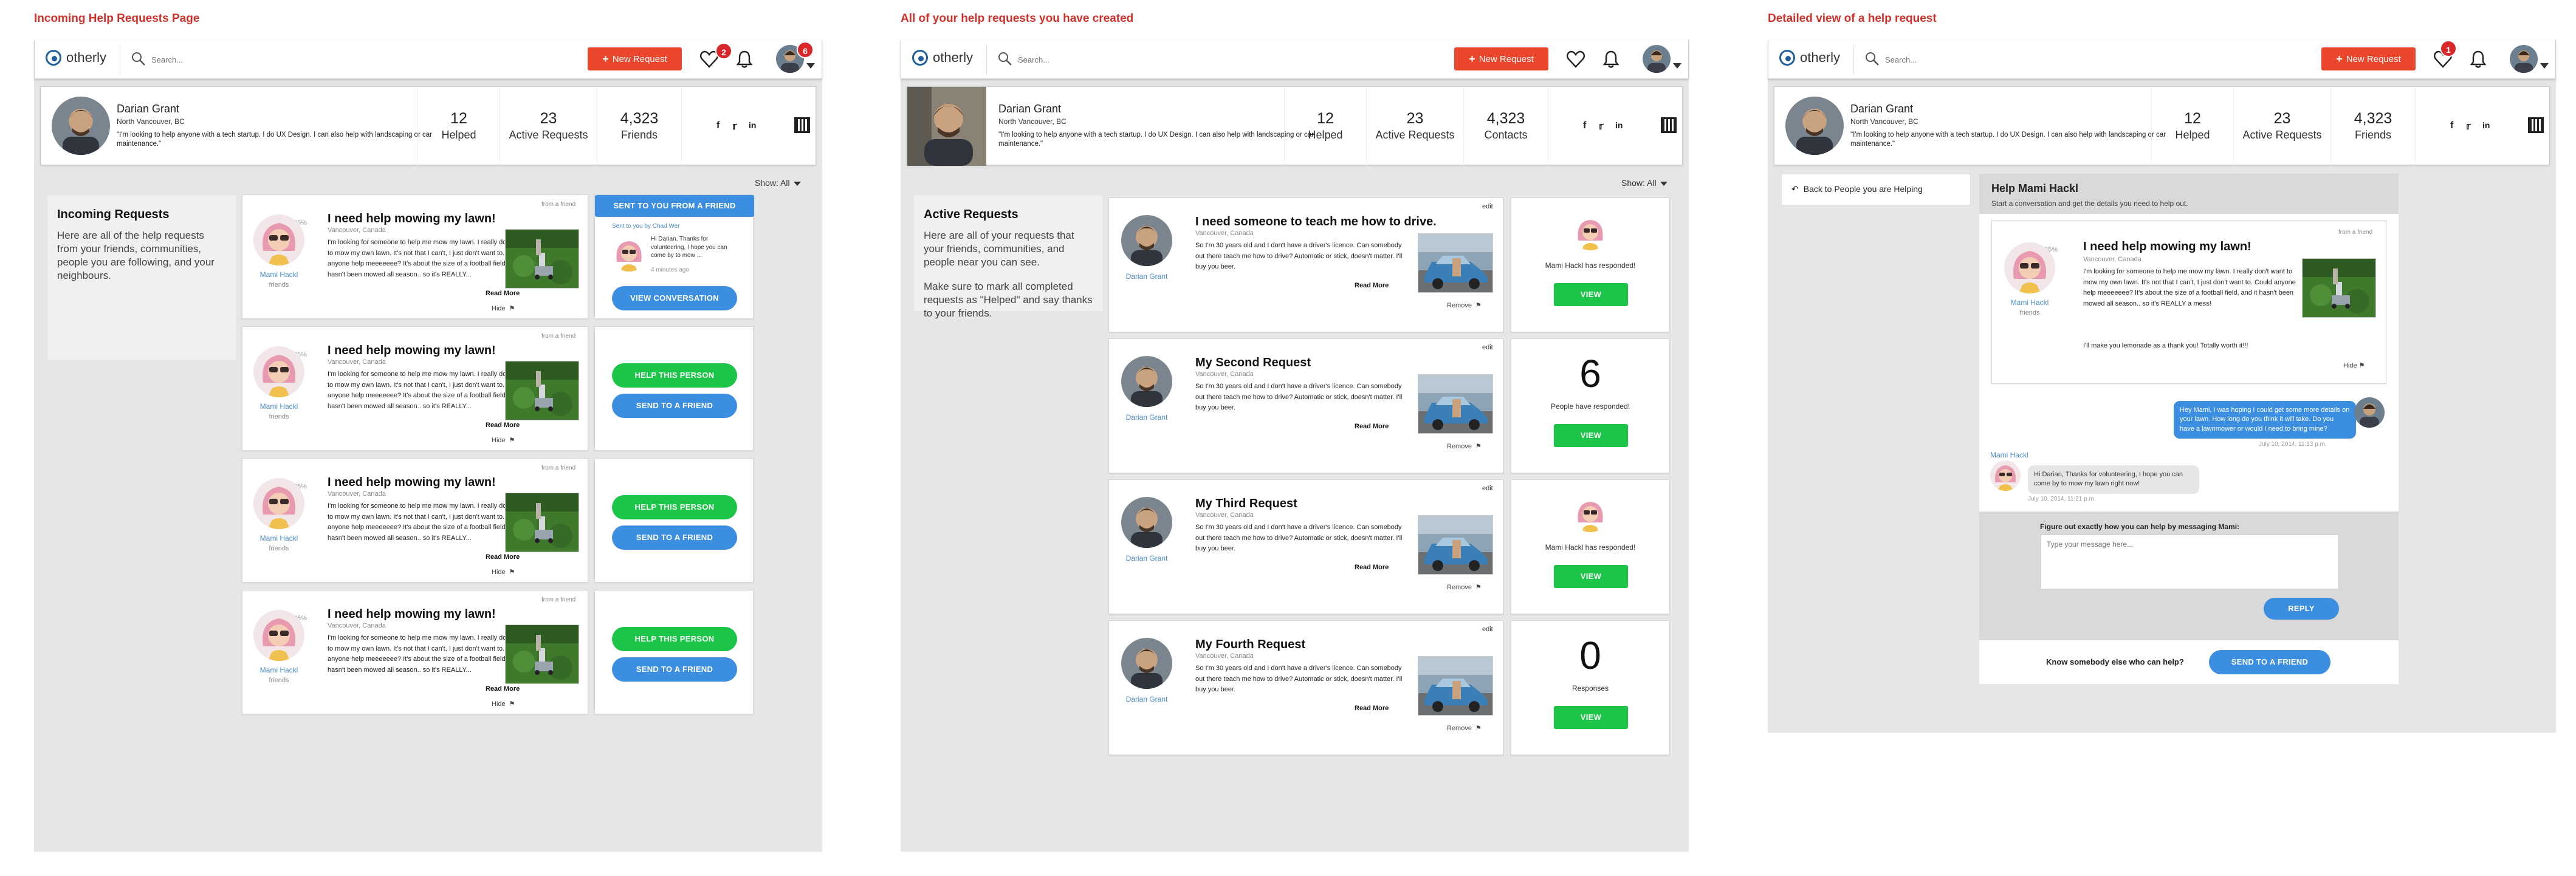 The height and width of the screenshot is (876, 2576). What do you see at coordinates (2189, 562) in the screenshot?
I see `message-input` at bounding box center [2189, 562].